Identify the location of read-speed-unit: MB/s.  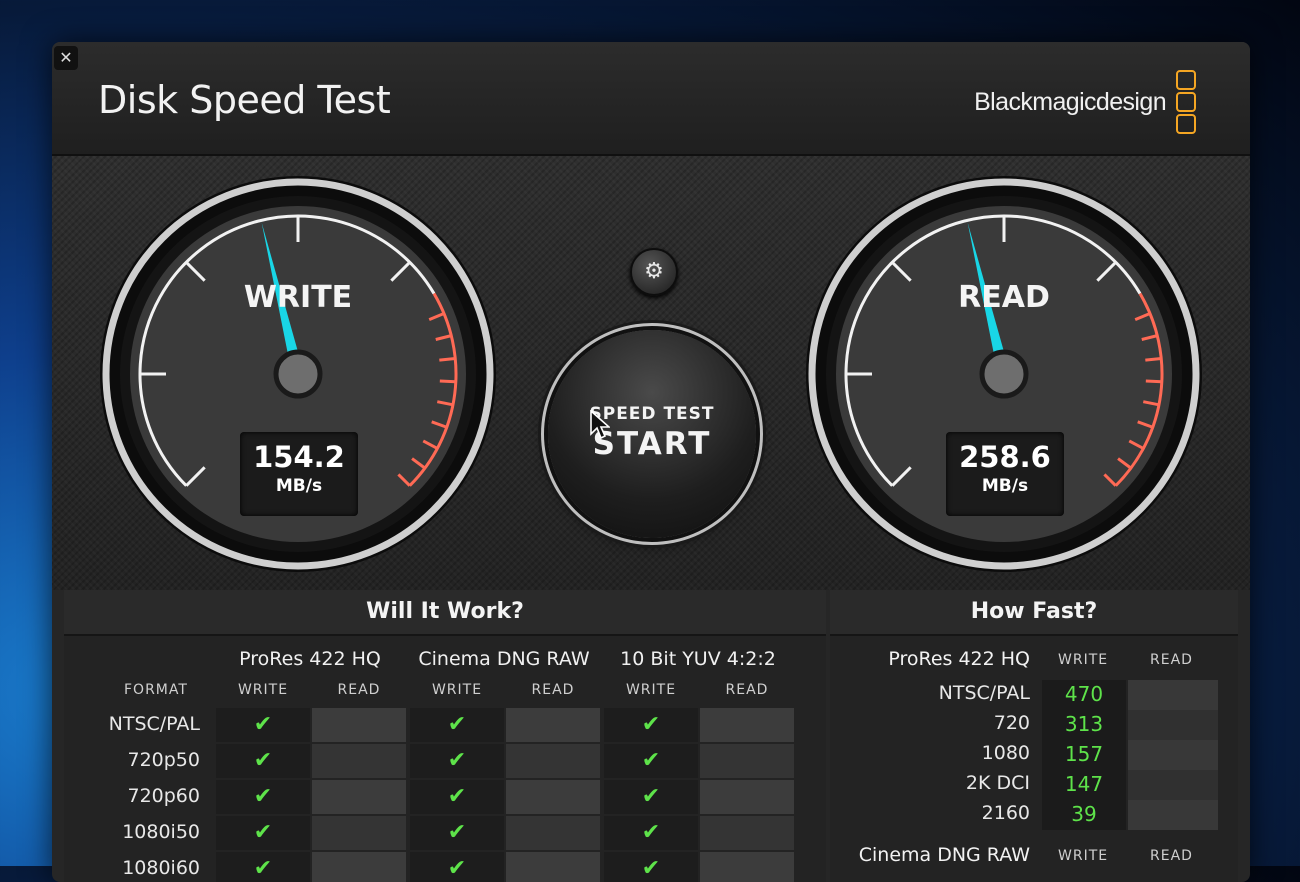
(1005, 486).